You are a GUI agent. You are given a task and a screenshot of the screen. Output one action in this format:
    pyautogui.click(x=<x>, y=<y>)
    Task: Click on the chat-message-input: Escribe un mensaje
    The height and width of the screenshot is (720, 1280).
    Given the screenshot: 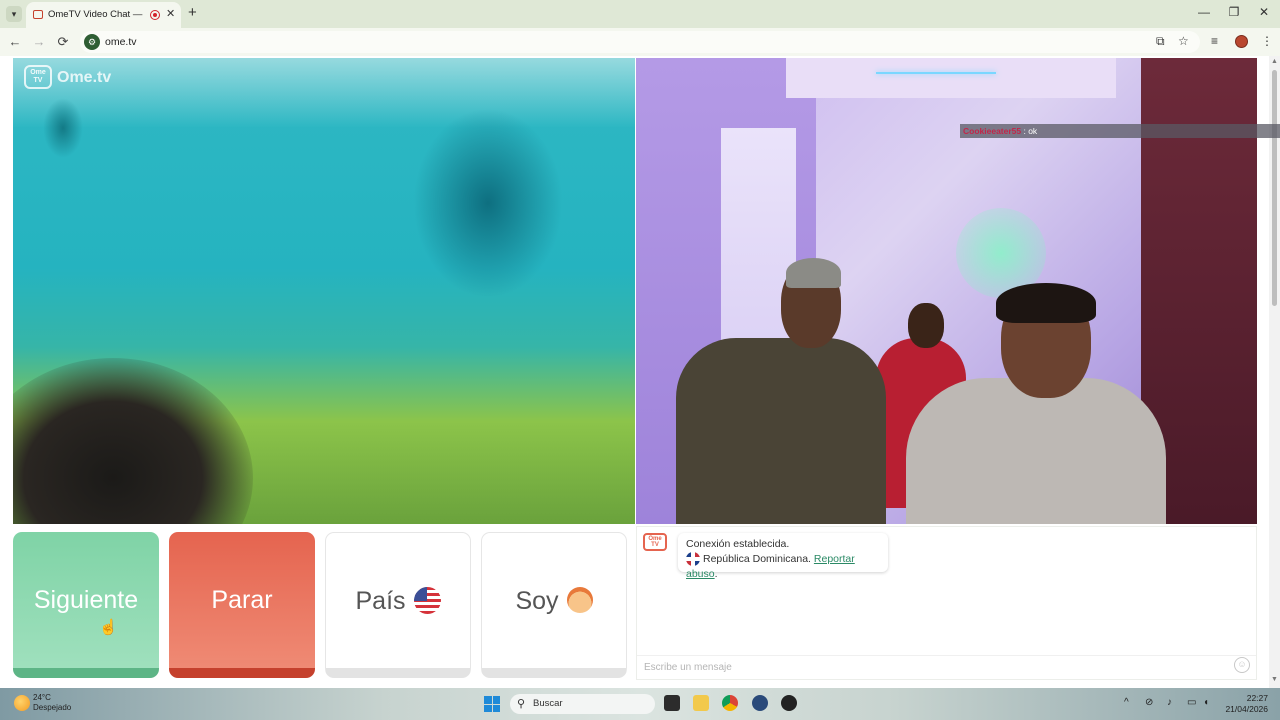 What is the action you would take?
    pyautogui.click(x=946, y=667)
    